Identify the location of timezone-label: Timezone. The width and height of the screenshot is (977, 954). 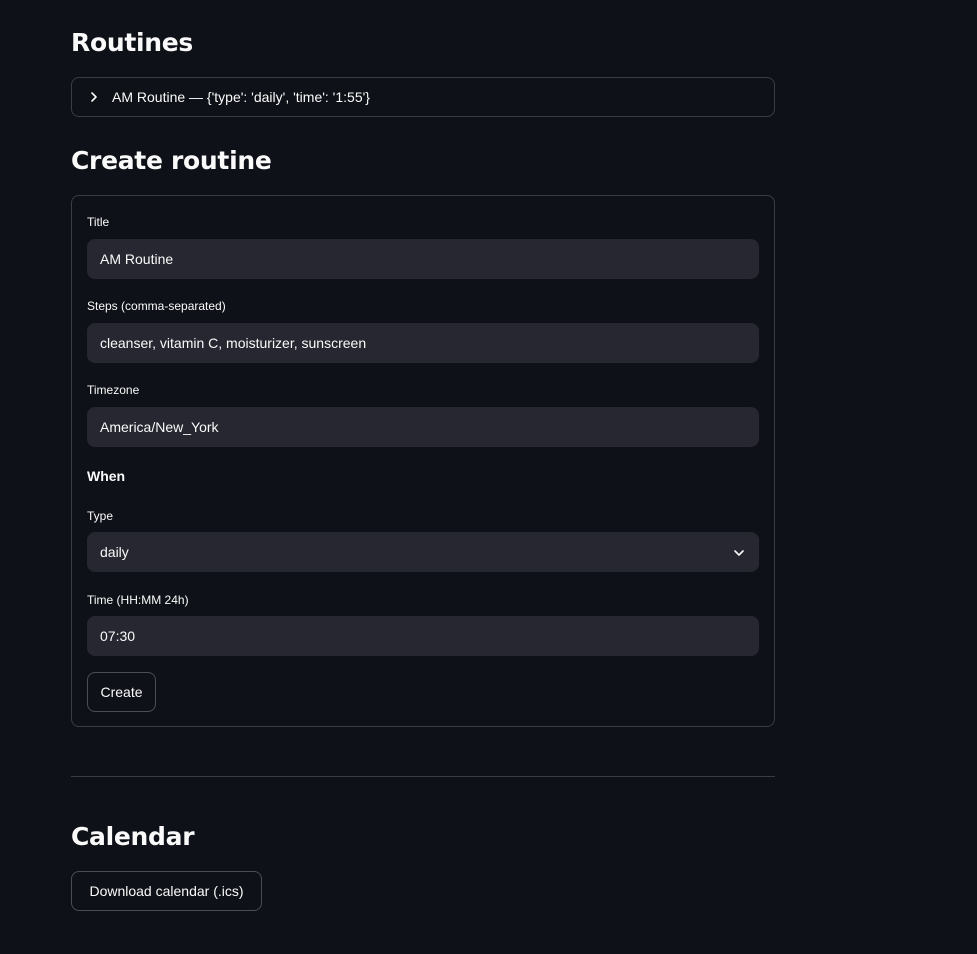
(113, 390).